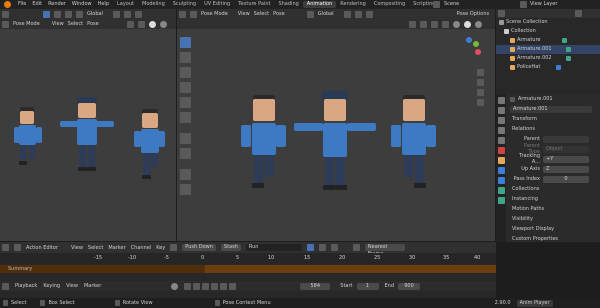 This screenshot has width=600, height=308. What do you see at coordinates (566, 149) in the screenshot?
I see `parent-type-dropdown: Object` at bounding box center [566, 149].